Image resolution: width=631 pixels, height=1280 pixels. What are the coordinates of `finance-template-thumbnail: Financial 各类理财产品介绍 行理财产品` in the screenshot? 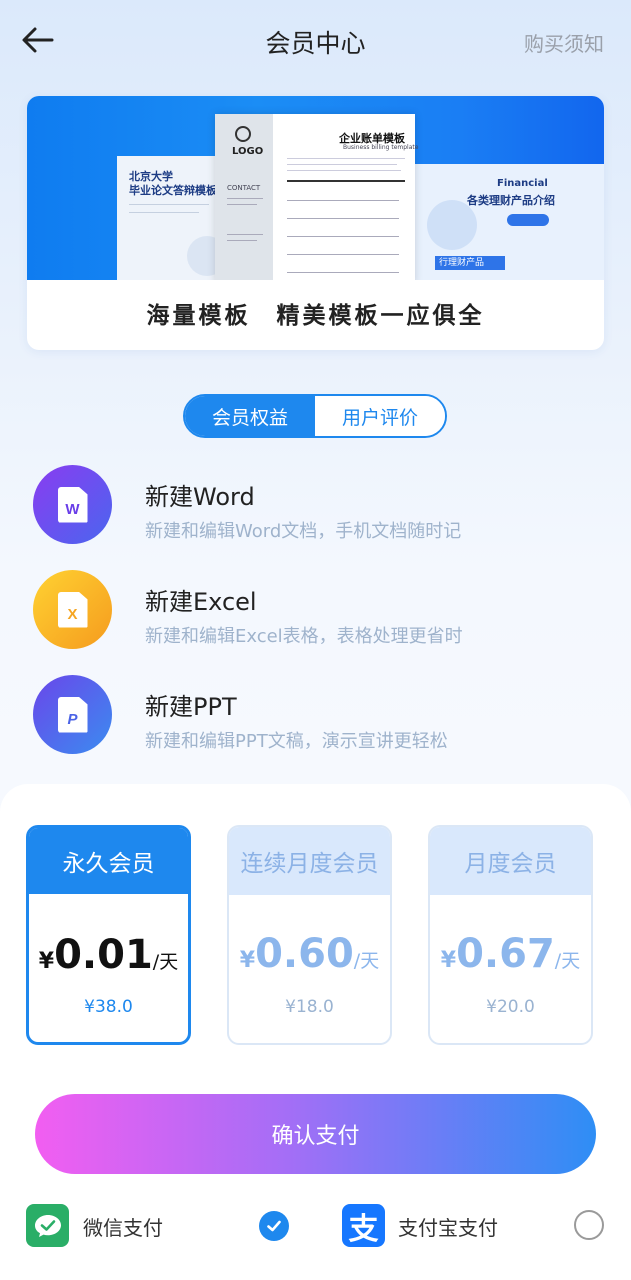 It's located at (505, 222).